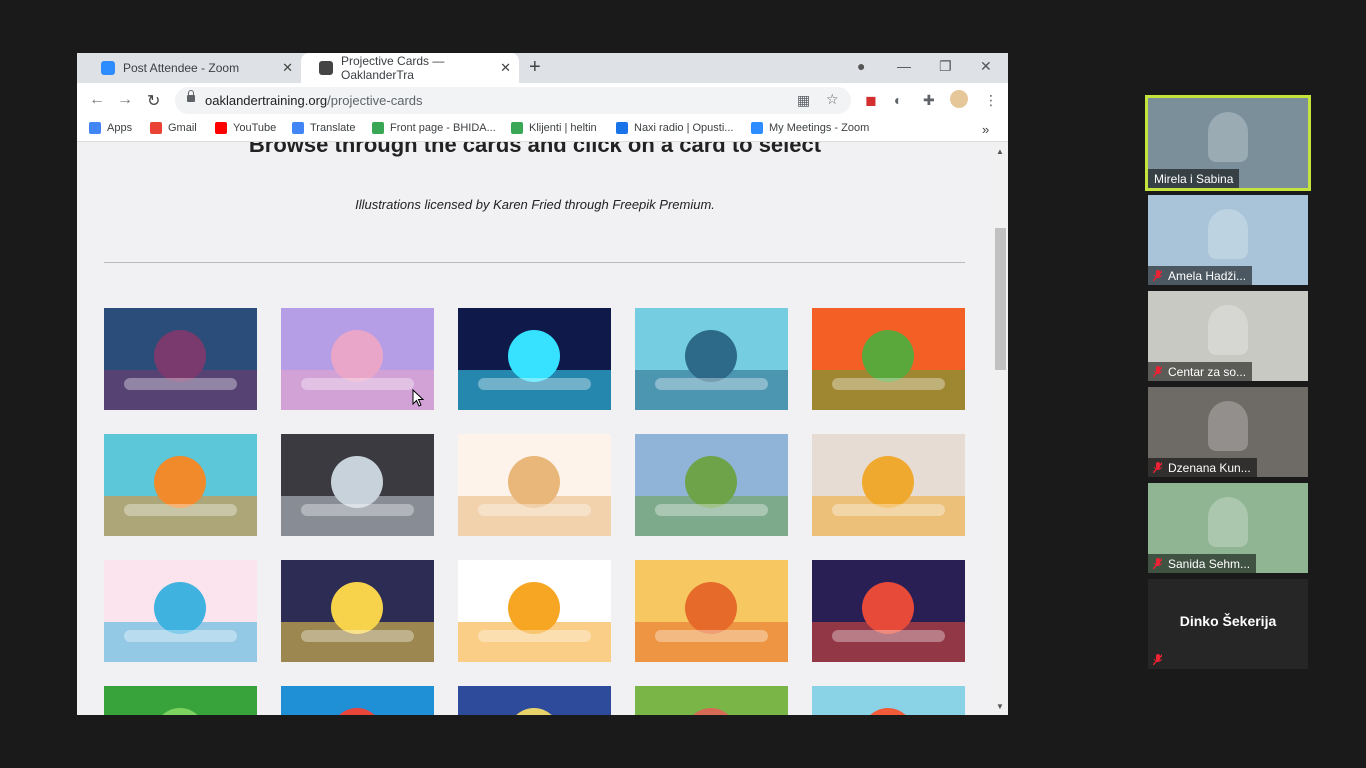 The width and height of the screenshot is (1366, 768). Describe the element at coordinates (393, 68) in the screenshot. I see `tab-title: Projective Cards — OaklanderTra` at that location.